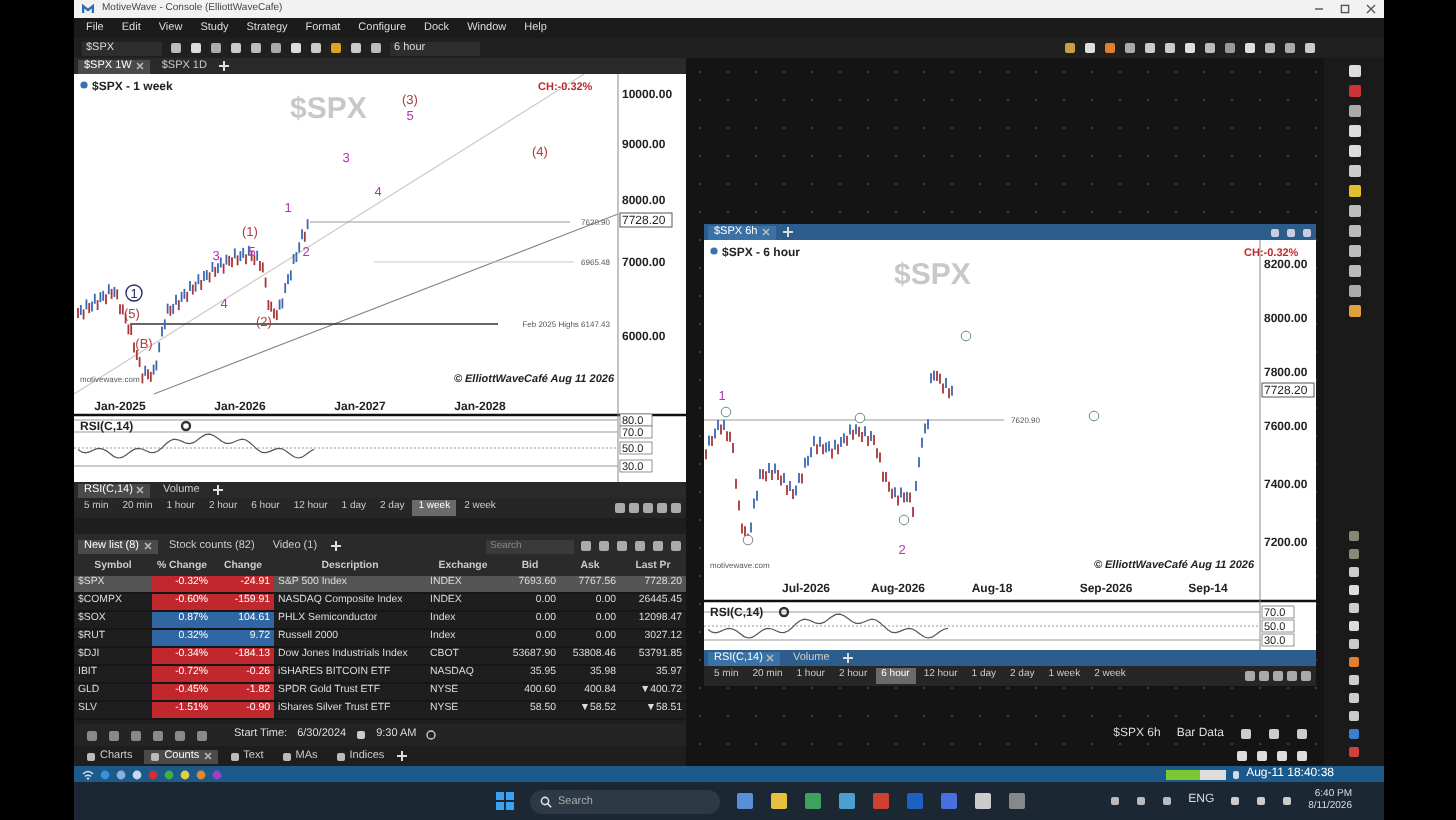 The height and width of the screenshot is (820, 1456). What do you see at coordinates (505, 801) in the screenshot?
I see `windows-logo-icon` at bounding box center [505, 801].